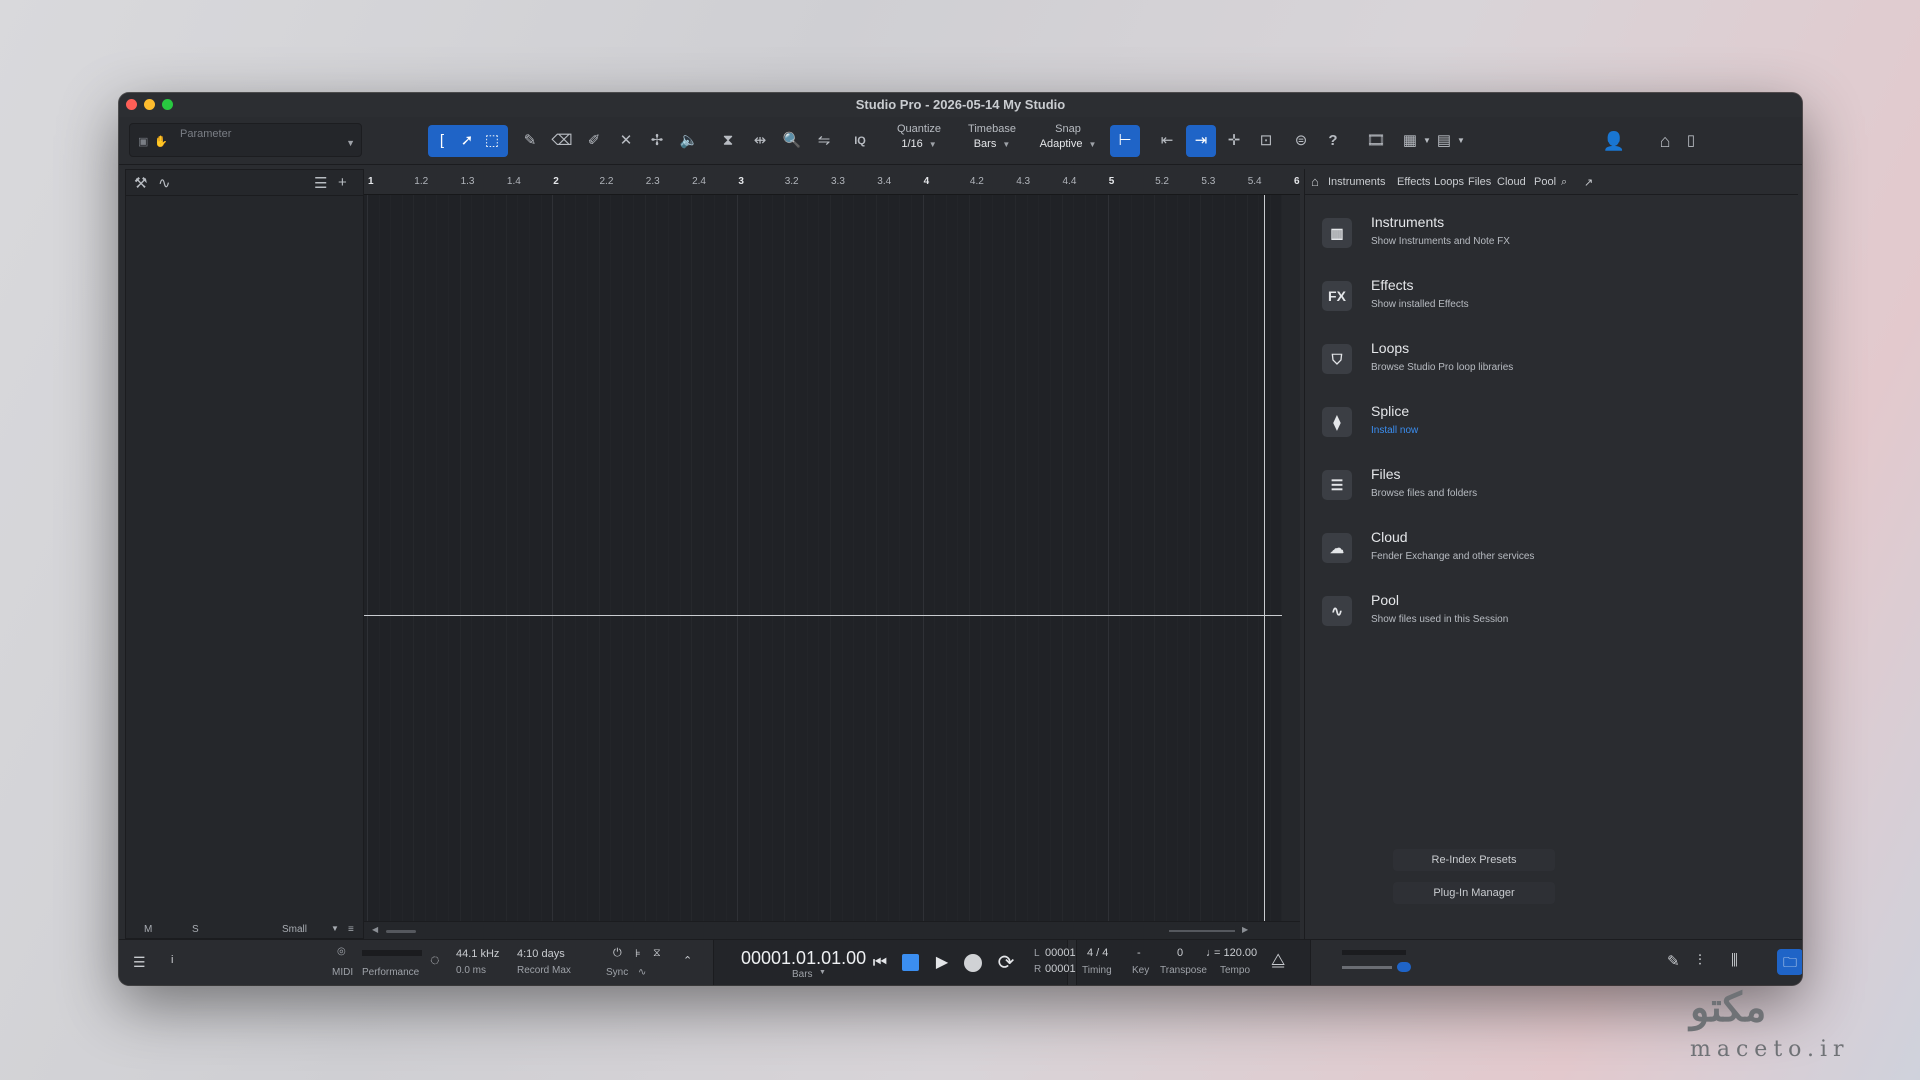  What do you see at coordinates (167, 104) in the screenshot?
I see `zoom-window-button` at bounding box center [167, 104].